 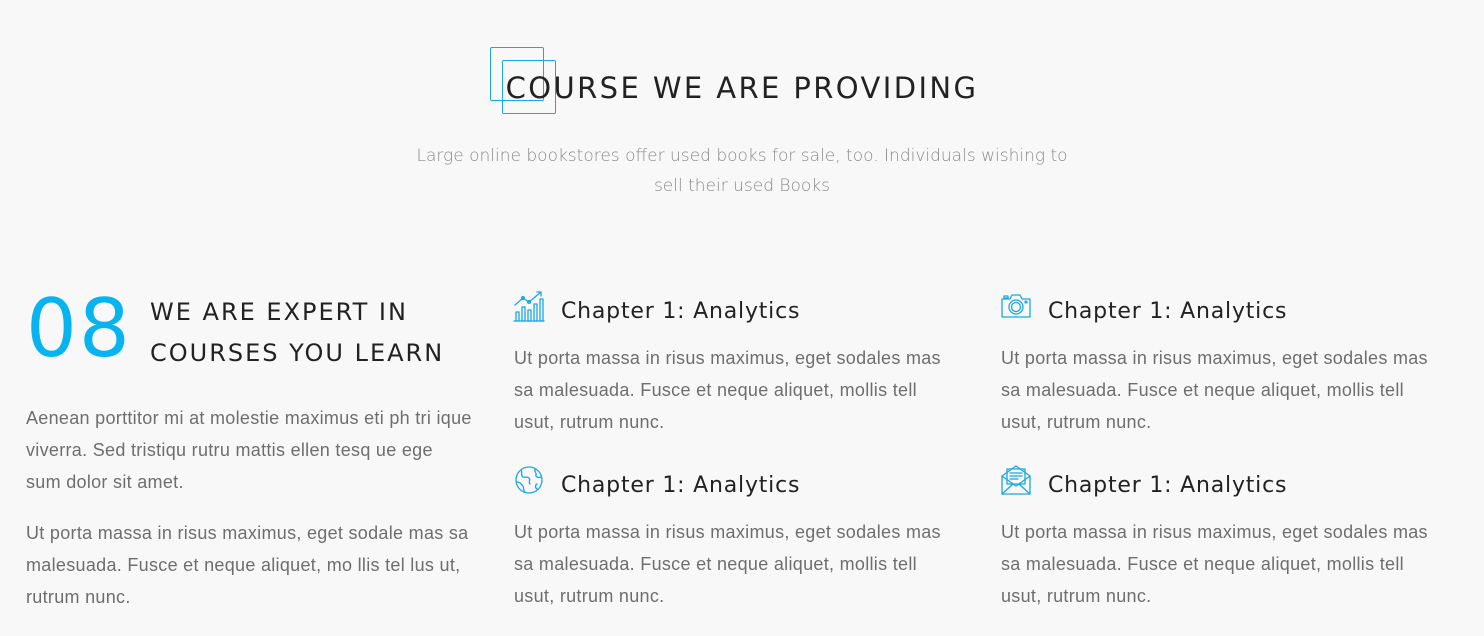 I want to click on section-header: COURSE WE ARE PROVIDING, so click(x=742, y=79).